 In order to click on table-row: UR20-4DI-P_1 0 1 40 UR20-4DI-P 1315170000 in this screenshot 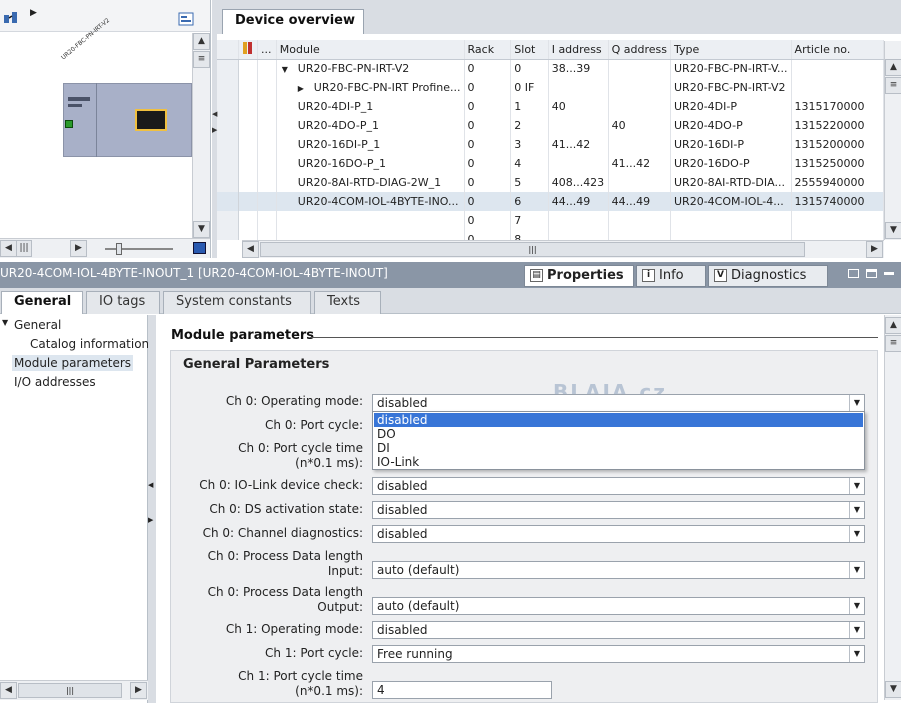, I will do `click(550, 106)`.